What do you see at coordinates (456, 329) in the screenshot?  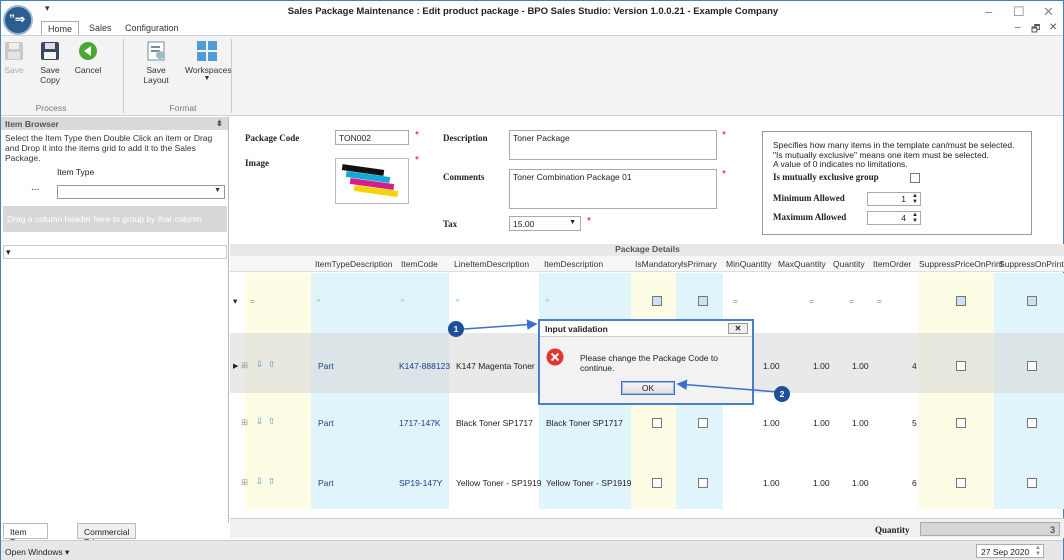 I see `callout-badge-1: 1` at bounding box center [456, 329].